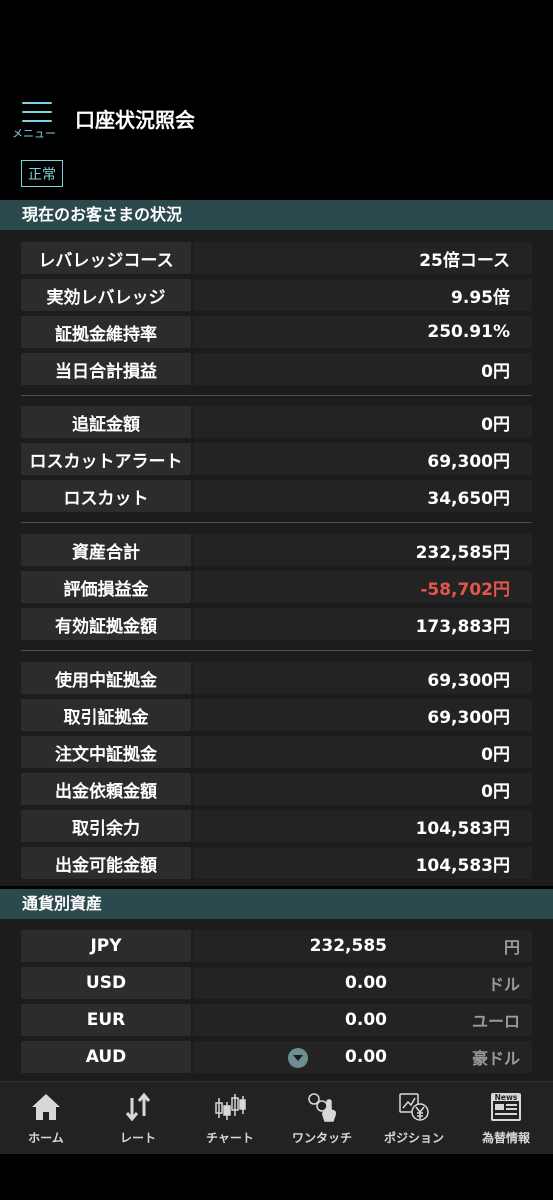 This screenshot has width=553, height=1200. What do you see at coordinates (276, 587) in the screenshot?
I see `row-unrealized-pl: 評価損益金 -58,702円` at bounding box center [276, 587].